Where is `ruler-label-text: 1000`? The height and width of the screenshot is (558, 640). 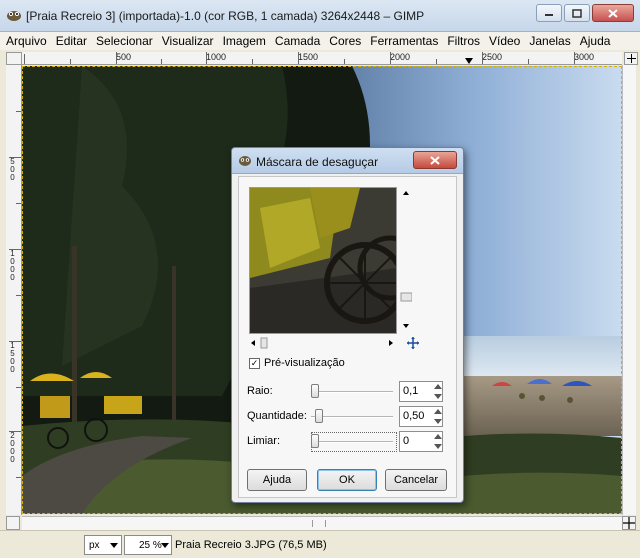
ruler-label-text: 1000 is located at coordinates (12, 265).